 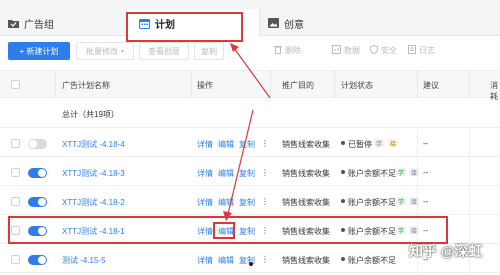 I want to click on watermark: 知乎 @深虹, so click(x=446, y=251).